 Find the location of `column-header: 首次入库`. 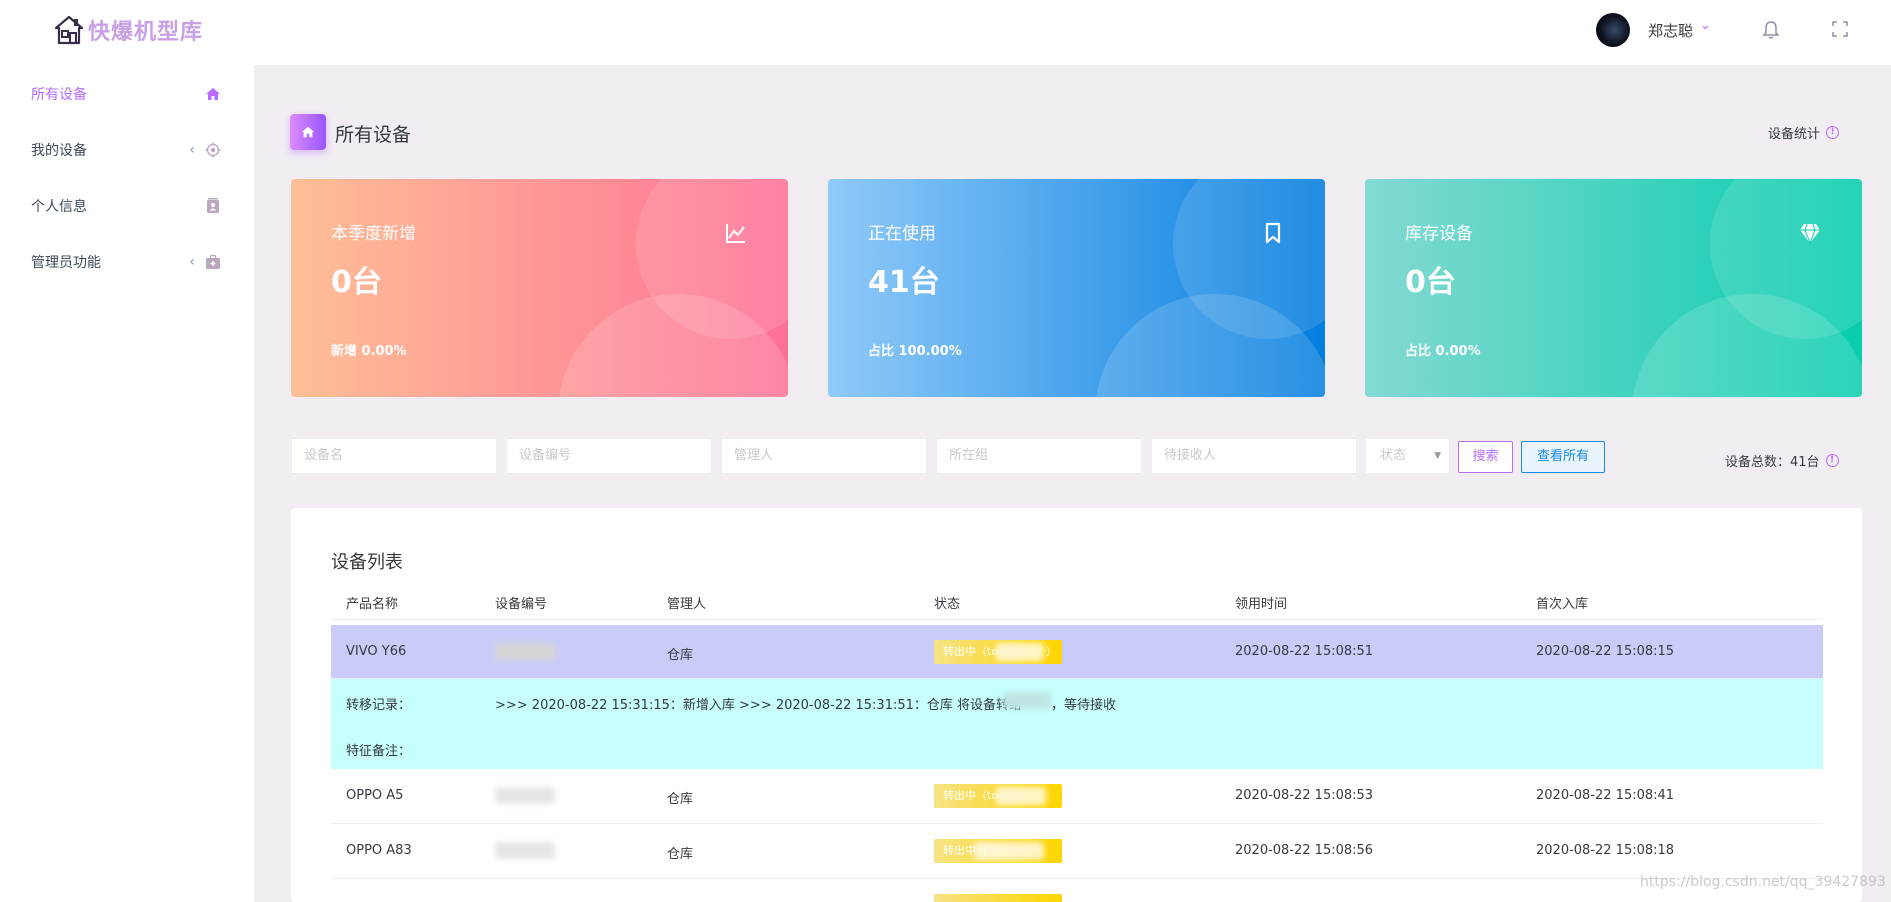

column-header: 首次入库 is located at coordinates (1562, 604).